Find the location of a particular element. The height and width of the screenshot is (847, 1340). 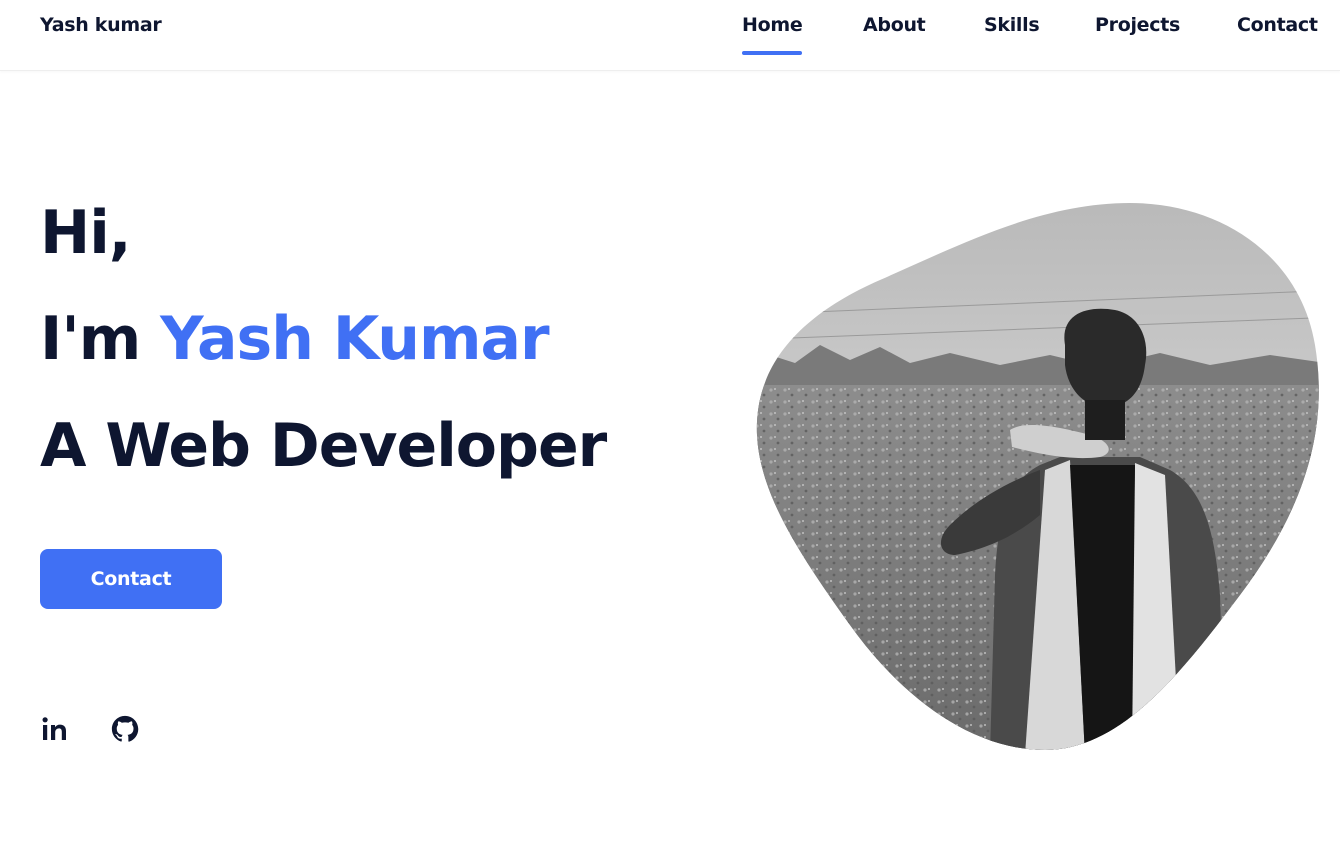

nav-link-home: Home is located at coordinates (772, 34).